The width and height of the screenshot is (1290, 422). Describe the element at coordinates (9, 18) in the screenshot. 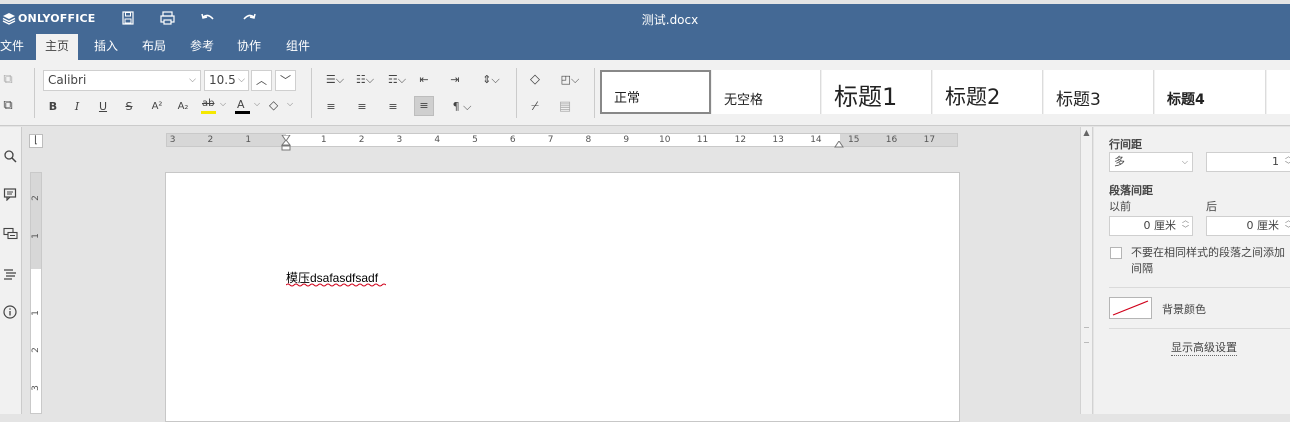

I see `onlyoffice-logo-icon` at that location.